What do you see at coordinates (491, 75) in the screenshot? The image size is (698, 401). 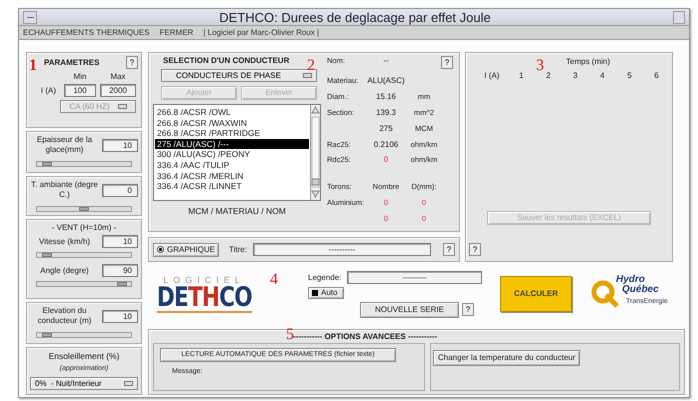 I see `column-header: I (A)` at bounding box center [491, 75].